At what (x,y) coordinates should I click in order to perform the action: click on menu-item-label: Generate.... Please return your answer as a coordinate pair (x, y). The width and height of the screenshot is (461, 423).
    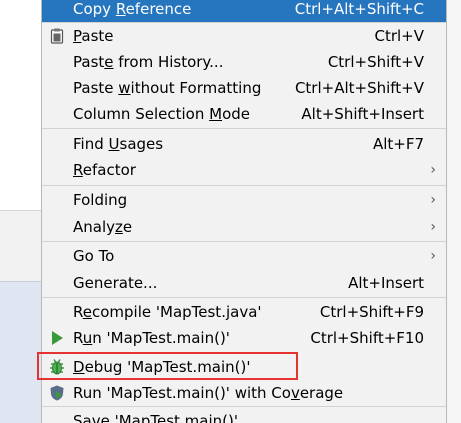
    Looking at the image, I should click on (115, 283).